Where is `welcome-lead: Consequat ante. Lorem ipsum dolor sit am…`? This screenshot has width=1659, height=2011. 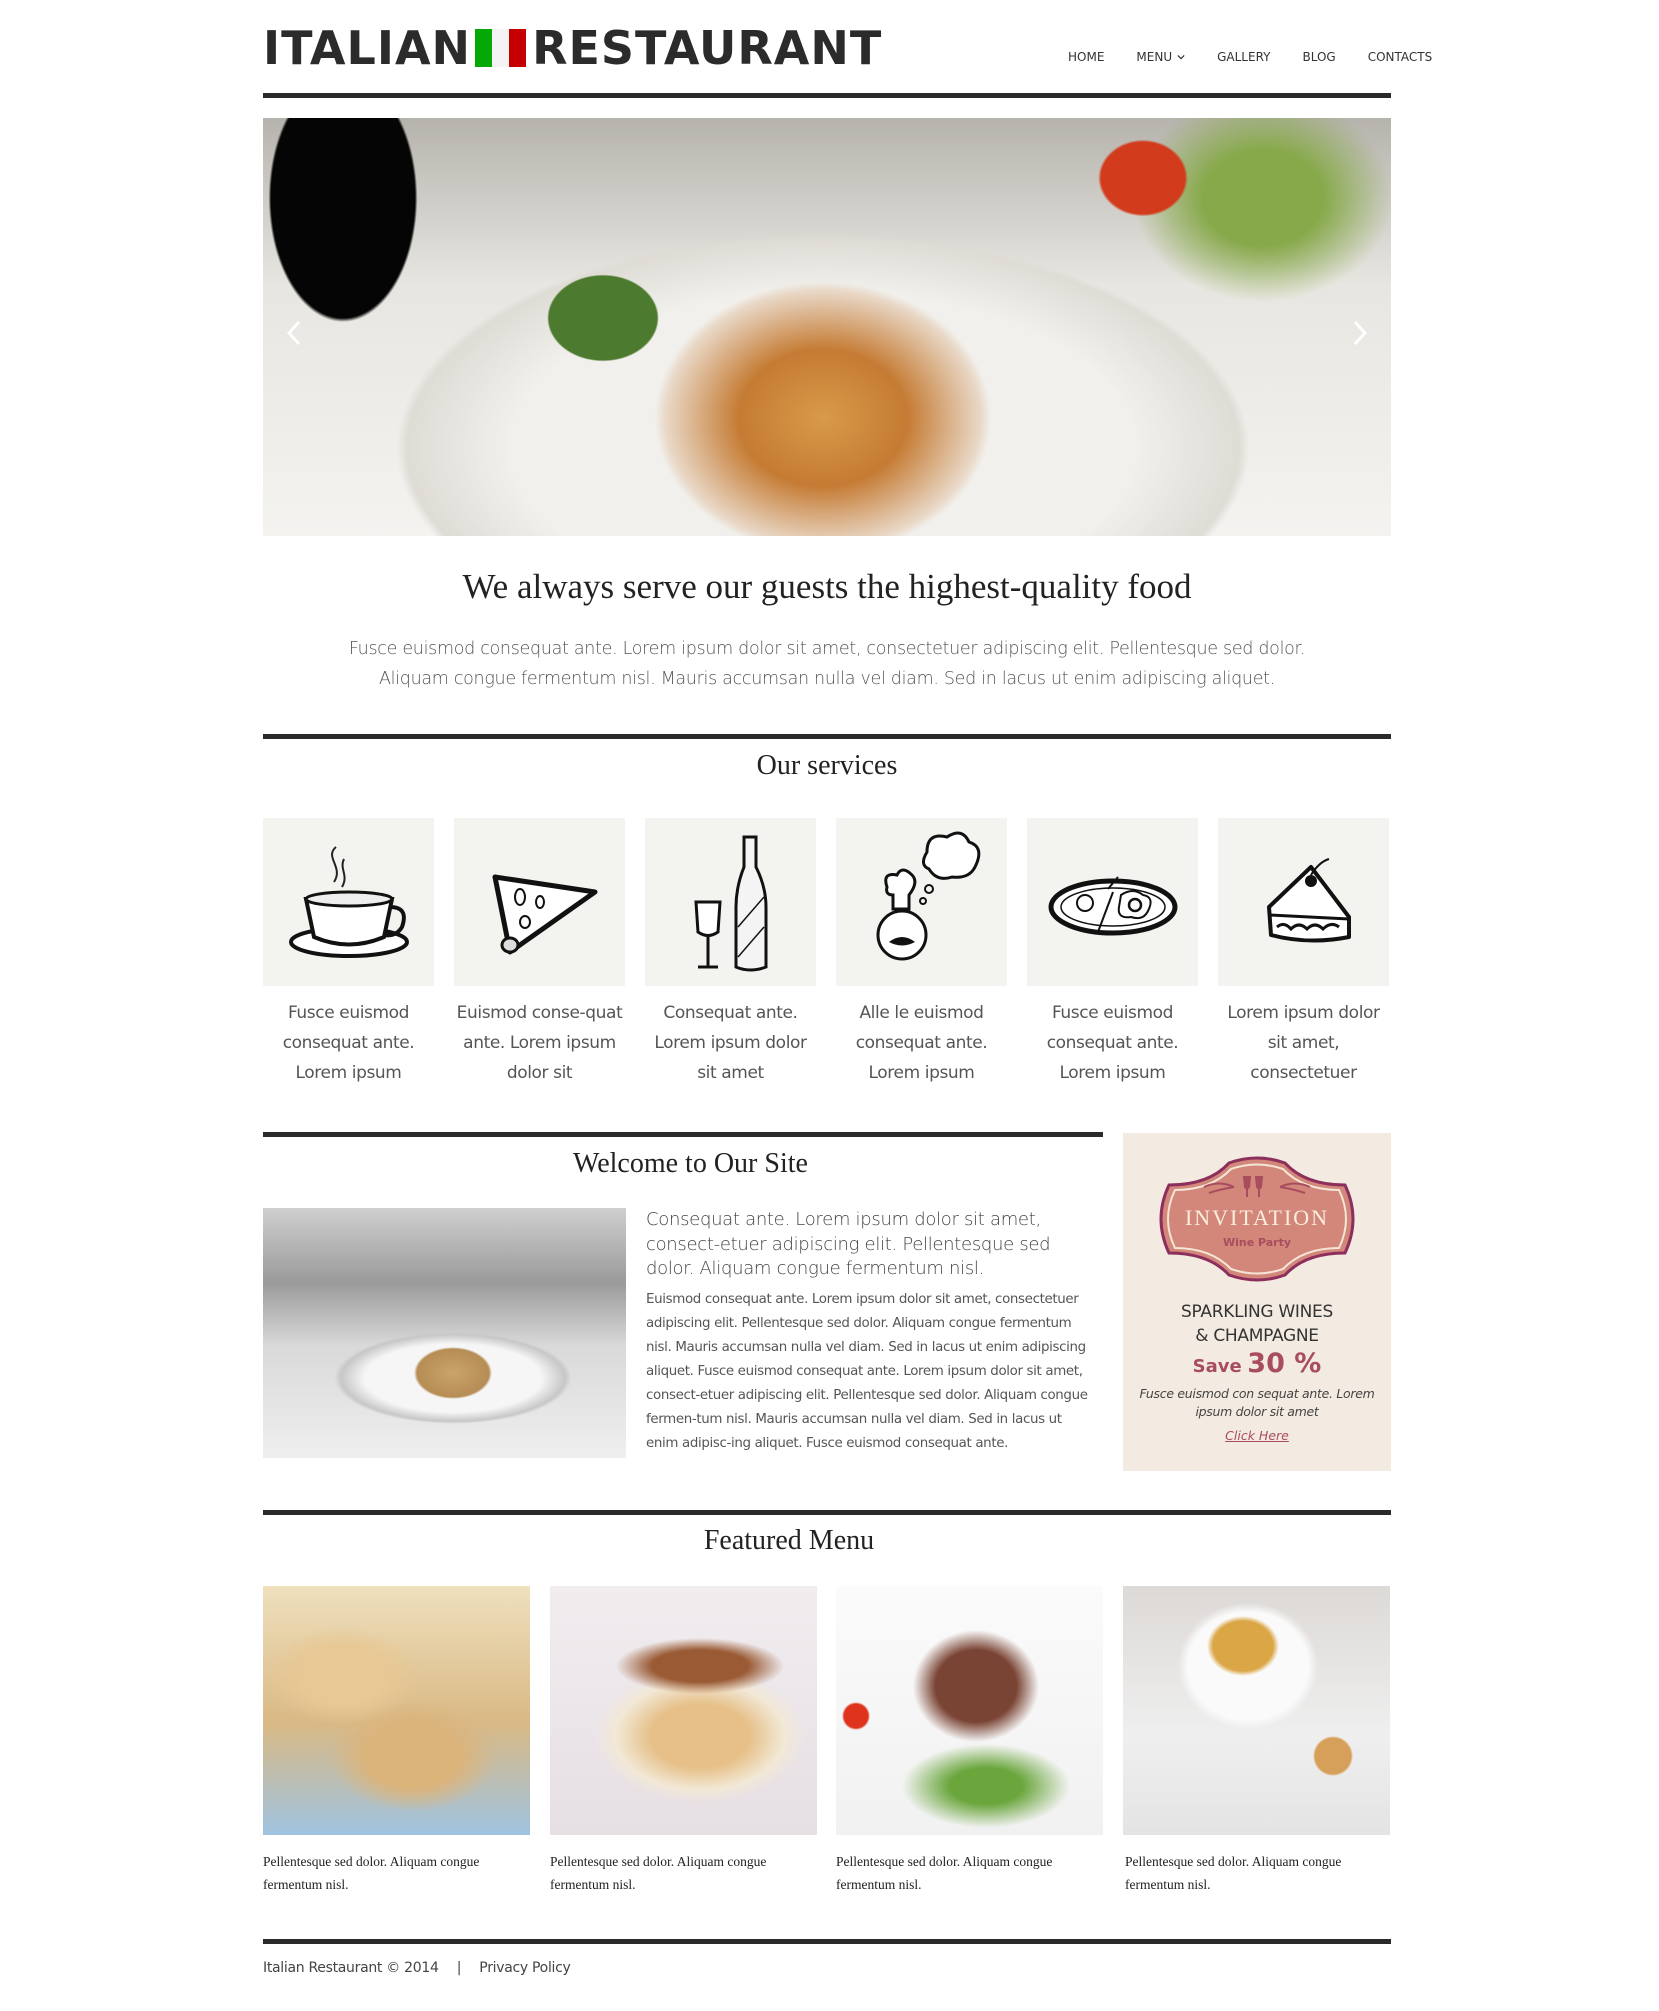
welcome-lead: Consequat ante. Lorem ipsum dolor sit am… is located at coordinates (848, 1244).